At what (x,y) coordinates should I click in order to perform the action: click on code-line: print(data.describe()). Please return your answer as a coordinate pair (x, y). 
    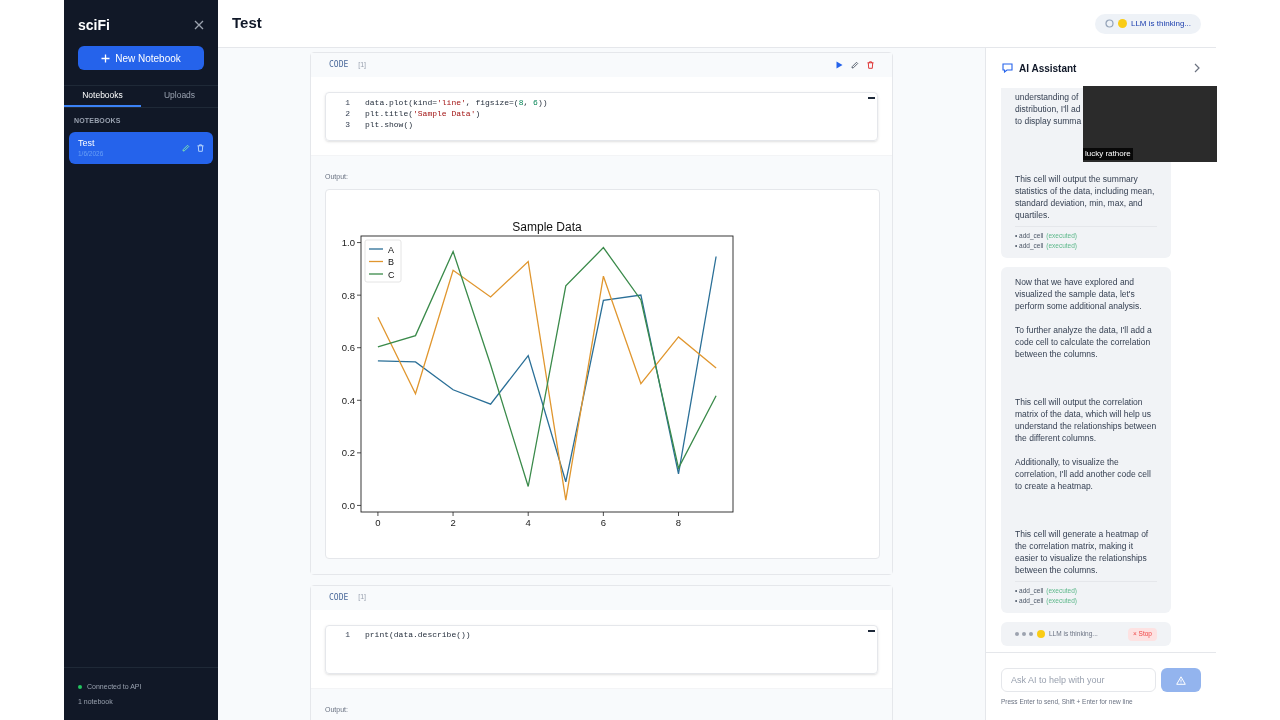
    Looking at the image, I should click on (418, 635).